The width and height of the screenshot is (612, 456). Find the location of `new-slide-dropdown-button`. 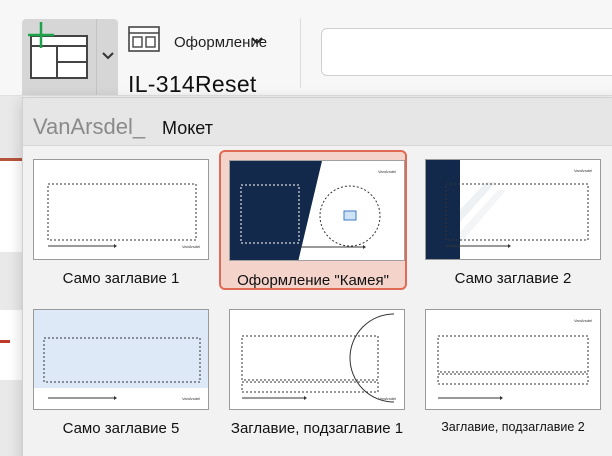

new-slide-dropdown-button is located at coordinates (107, 57).